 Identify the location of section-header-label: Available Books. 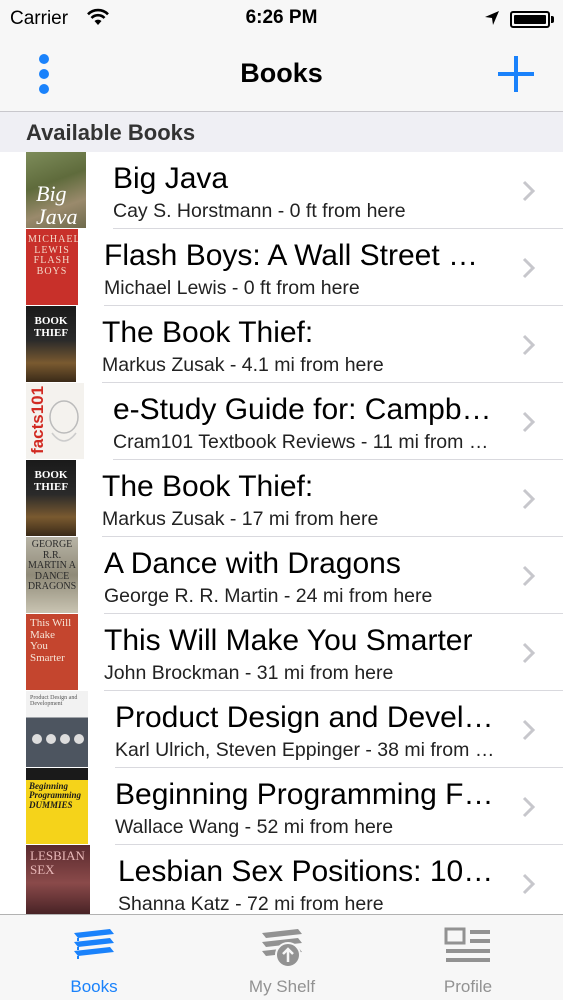
(111, 132).